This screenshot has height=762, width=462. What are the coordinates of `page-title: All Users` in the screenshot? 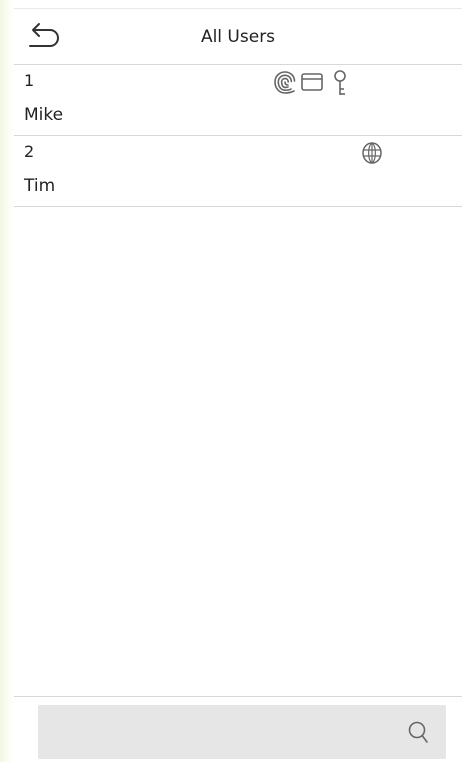 It's located at (238, 37).